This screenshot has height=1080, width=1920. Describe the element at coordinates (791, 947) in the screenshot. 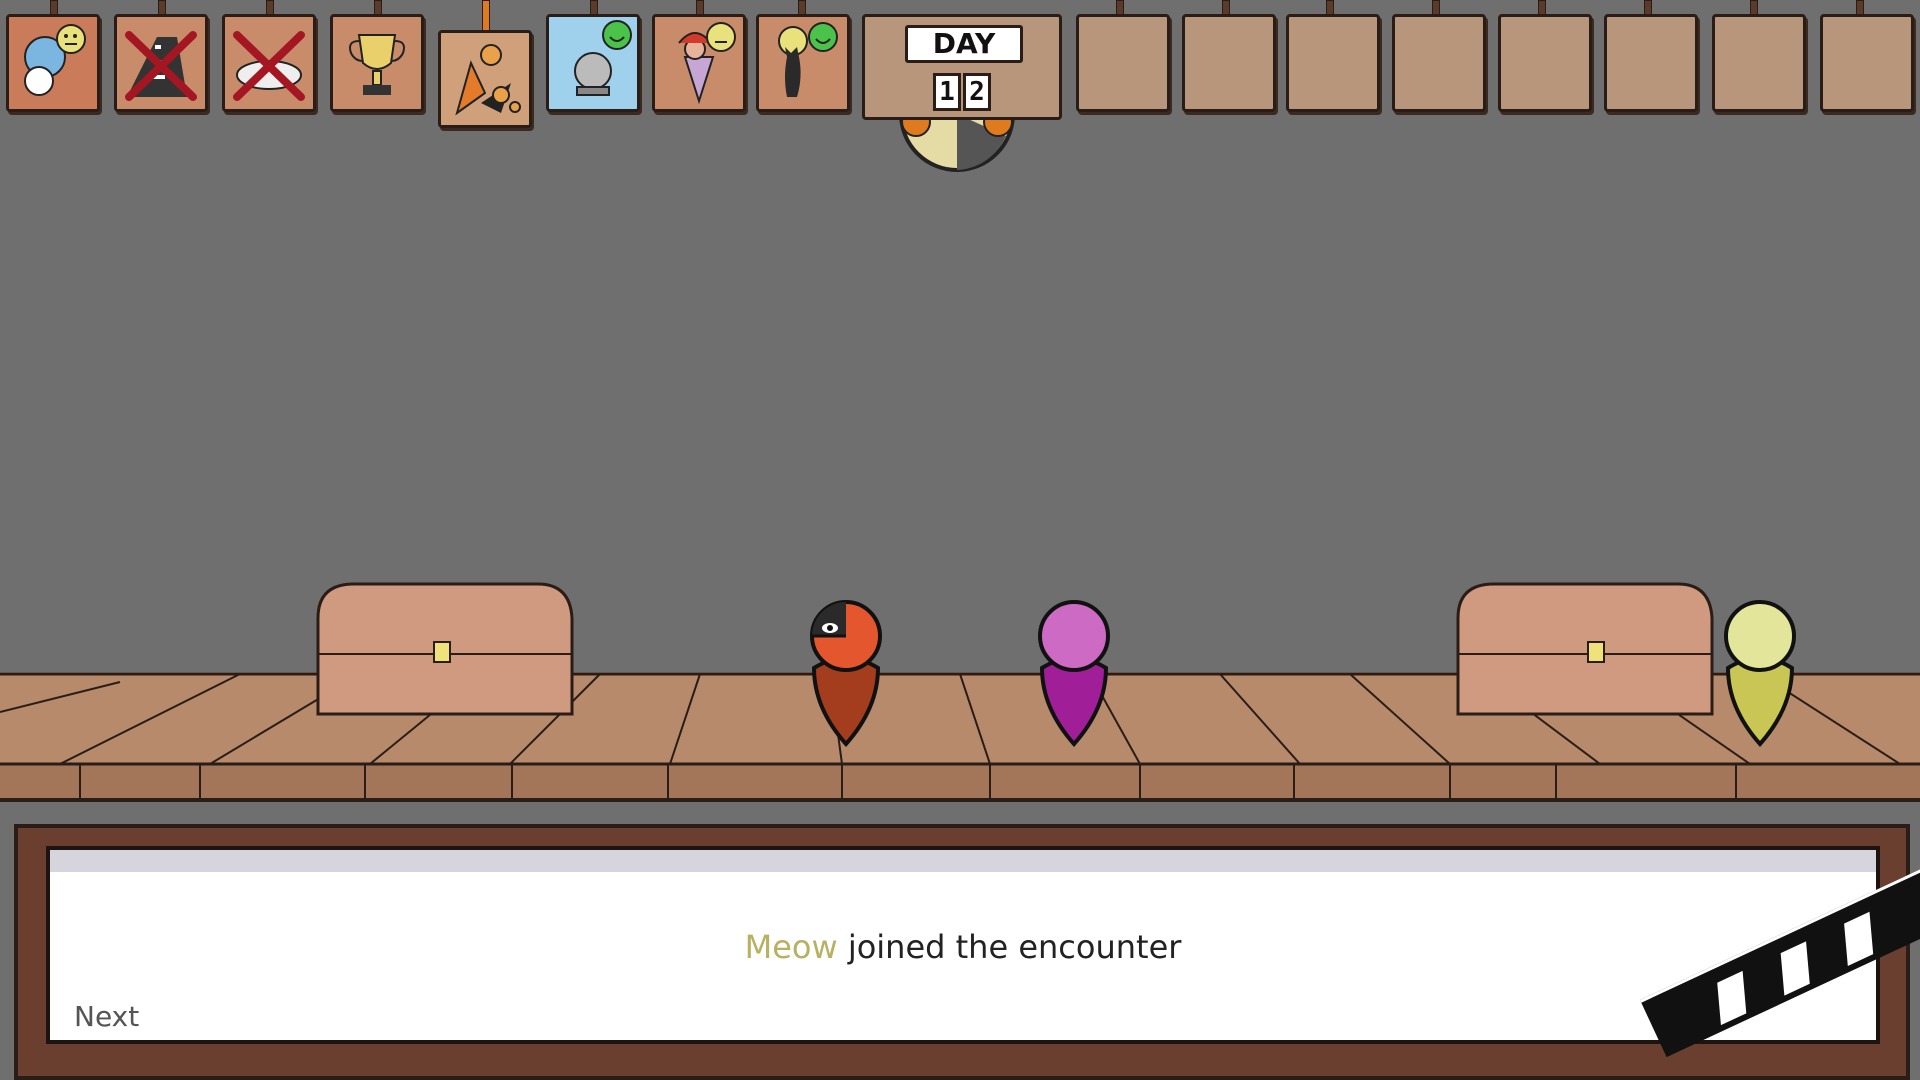

I see `speaker-name: Meow` at that location.